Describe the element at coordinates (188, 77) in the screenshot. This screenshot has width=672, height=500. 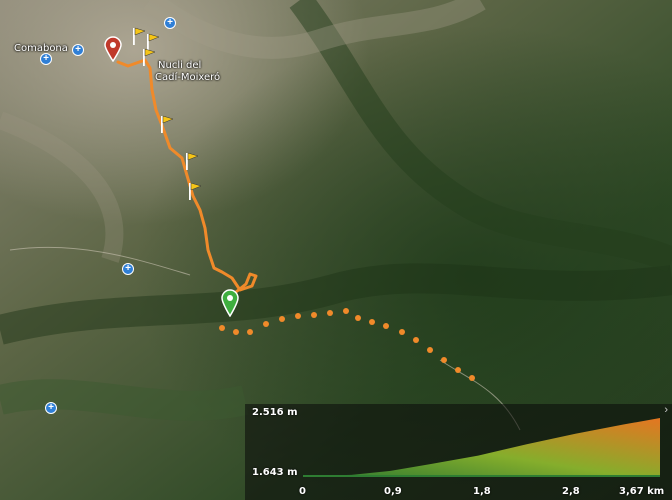
I see `place-label-cadi: Cadí-Moixeró` at that location.